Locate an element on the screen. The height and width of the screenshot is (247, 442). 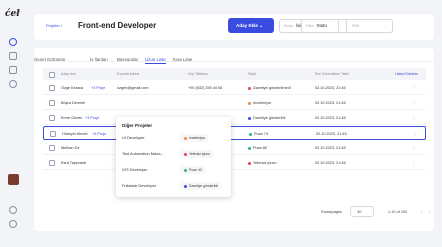
next-page-icon: › is located at coordinates (430, 212).